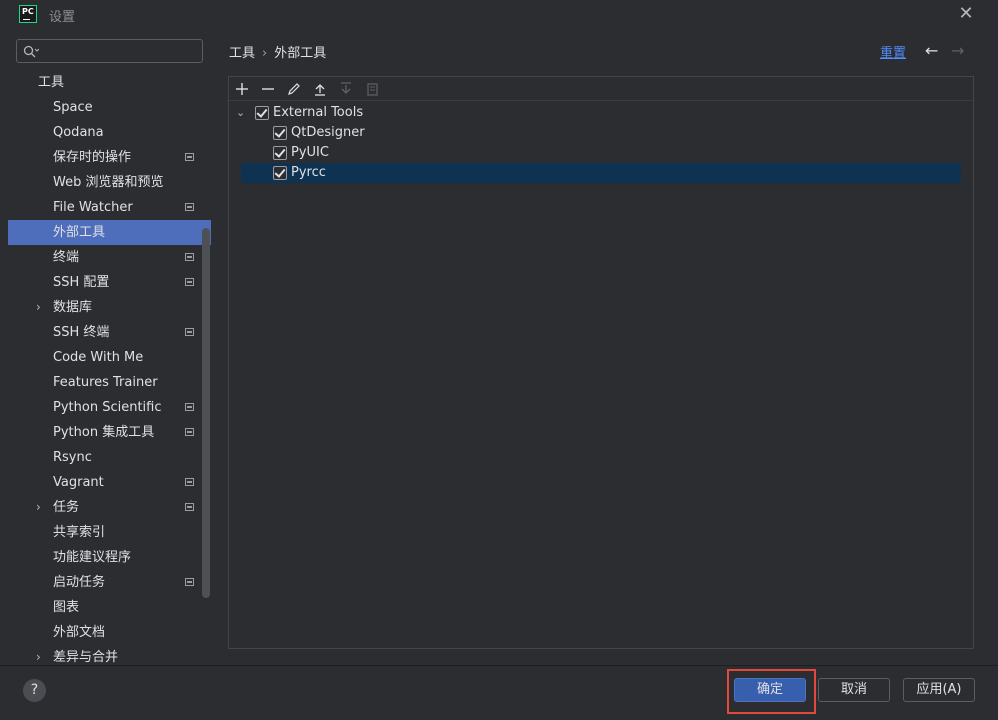 The height and width of the screenshot is (720, 998). Describe the element at coordinates (320, 89) in the screenshot. I see `move-up-icon` at that location.